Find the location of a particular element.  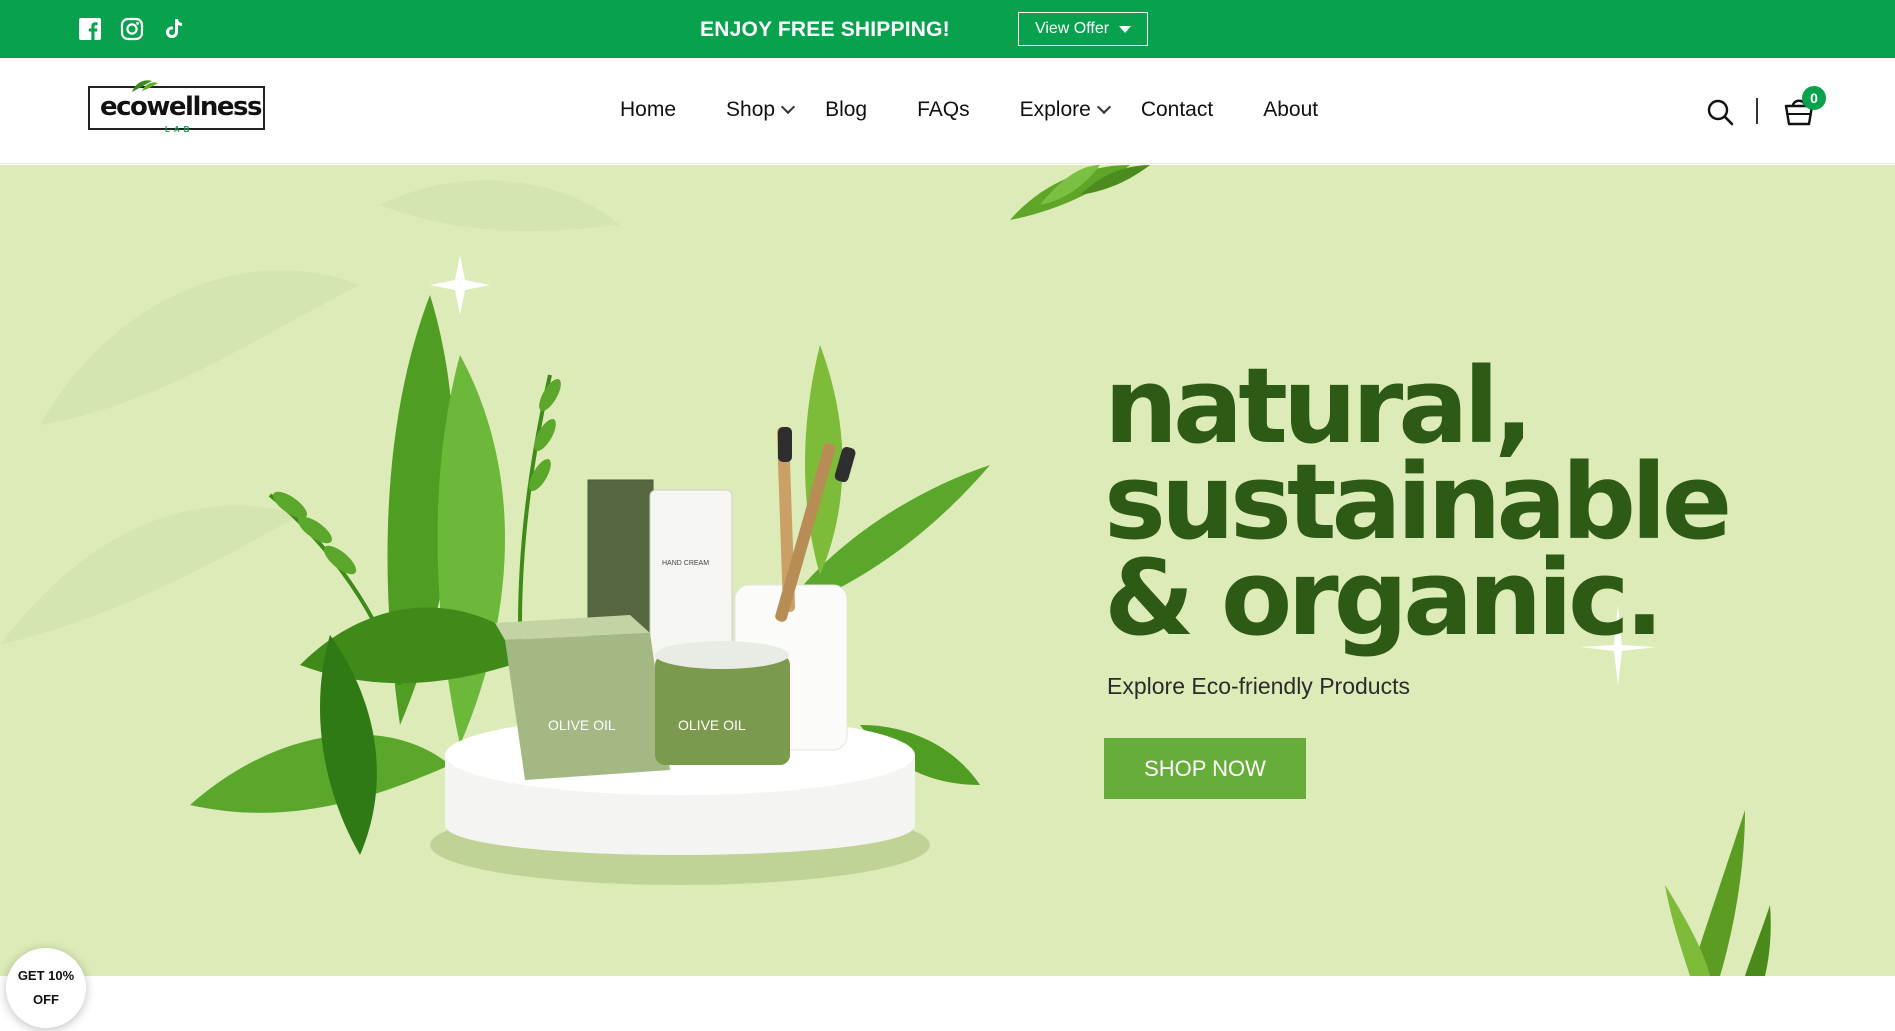

promo-line-2: OFF is located at coordinates (45, 999).